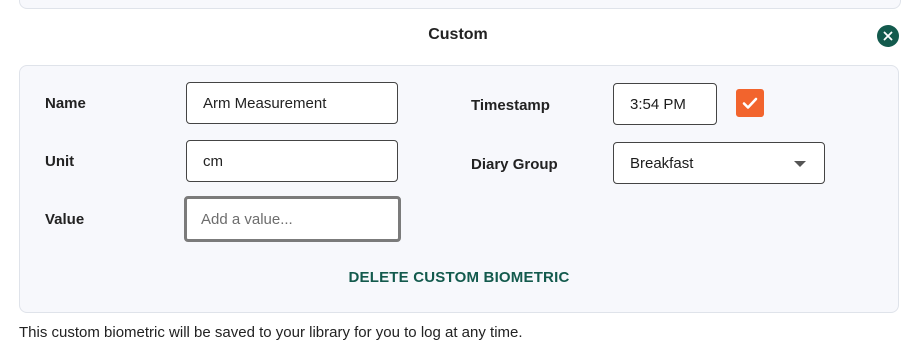  What do you see at coordinates (460, 4) in the screenshot?
I see `previous-card` at bounding box center [460, 4].